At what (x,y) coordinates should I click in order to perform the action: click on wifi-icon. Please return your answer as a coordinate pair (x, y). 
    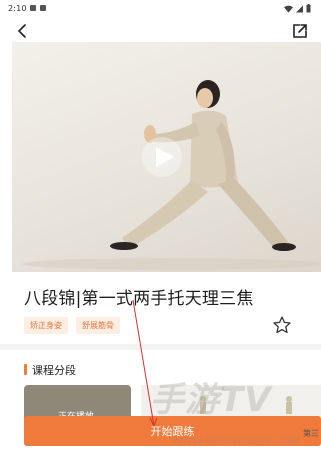
    Looking at the image, I should click on (288, 9).